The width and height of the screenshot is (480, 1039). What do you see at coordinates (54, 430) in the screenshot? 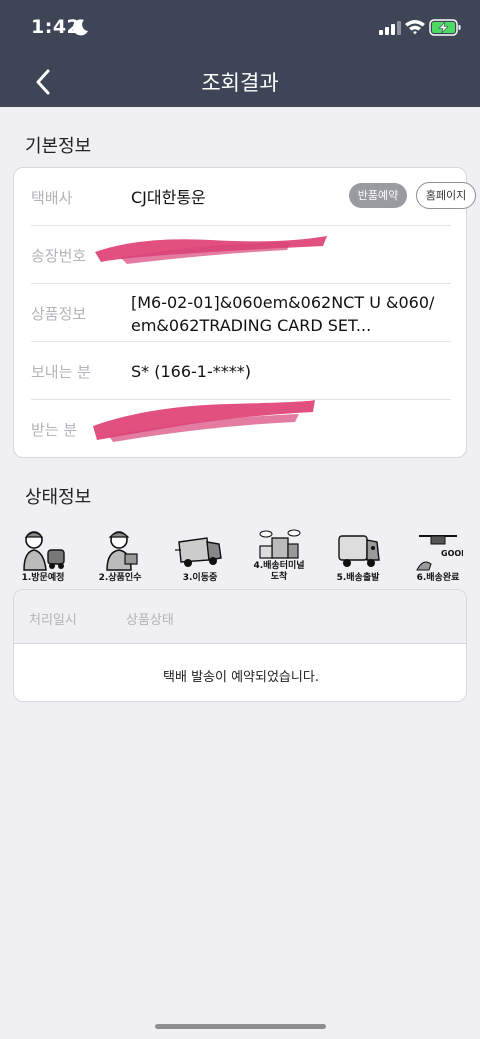
I see `receiver-label: 받는 분` at bounding box center [54, 430].